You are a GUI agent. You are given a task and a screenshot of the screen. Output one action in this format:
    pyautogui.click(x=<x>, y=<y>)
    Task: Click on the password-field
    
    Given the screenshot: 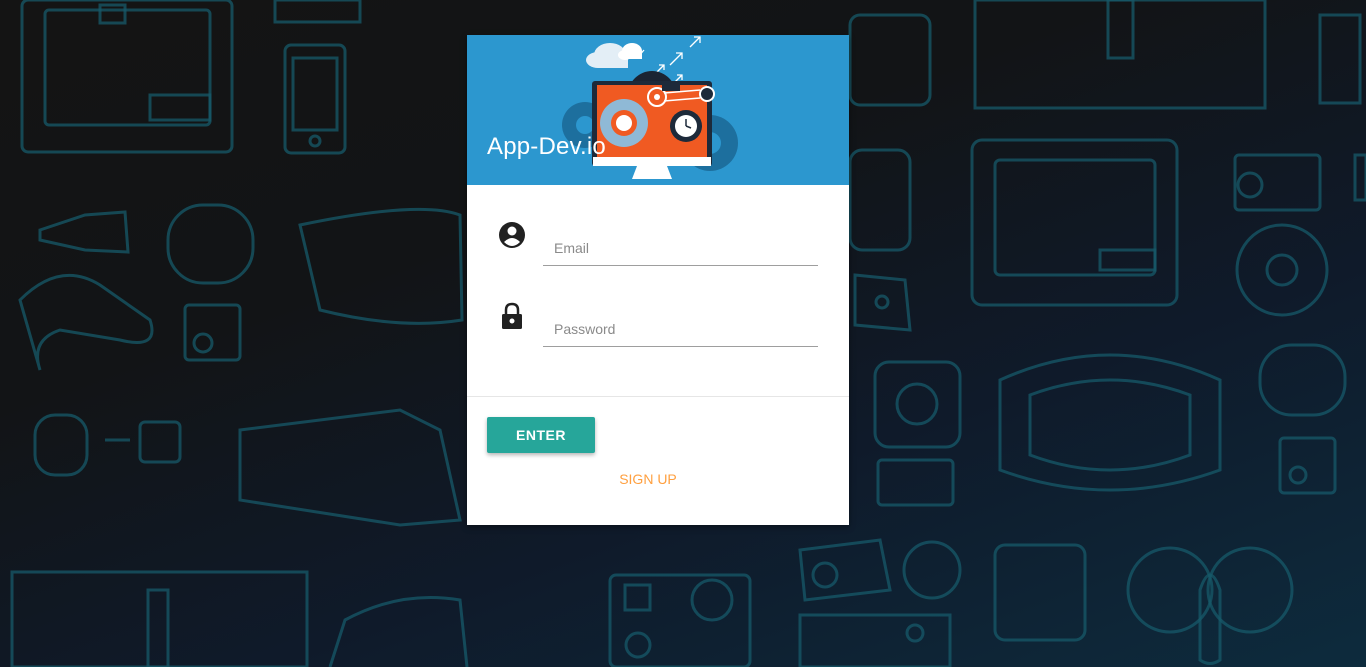 What is the action you would take?
    pyautogui.click(x=680, y=329)
    